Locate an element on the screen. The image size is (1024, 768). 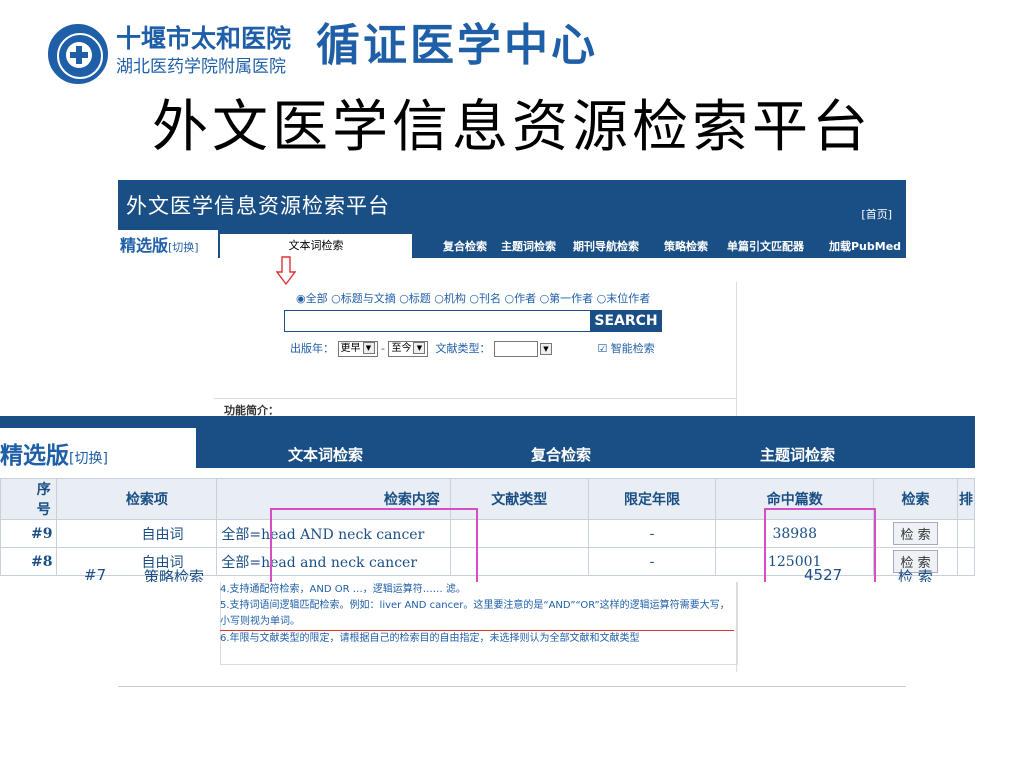
note-4: 4.支持通配符检索，AND OR …，逻辑运算符…… 滤。 is located at coordinates (343, 589).